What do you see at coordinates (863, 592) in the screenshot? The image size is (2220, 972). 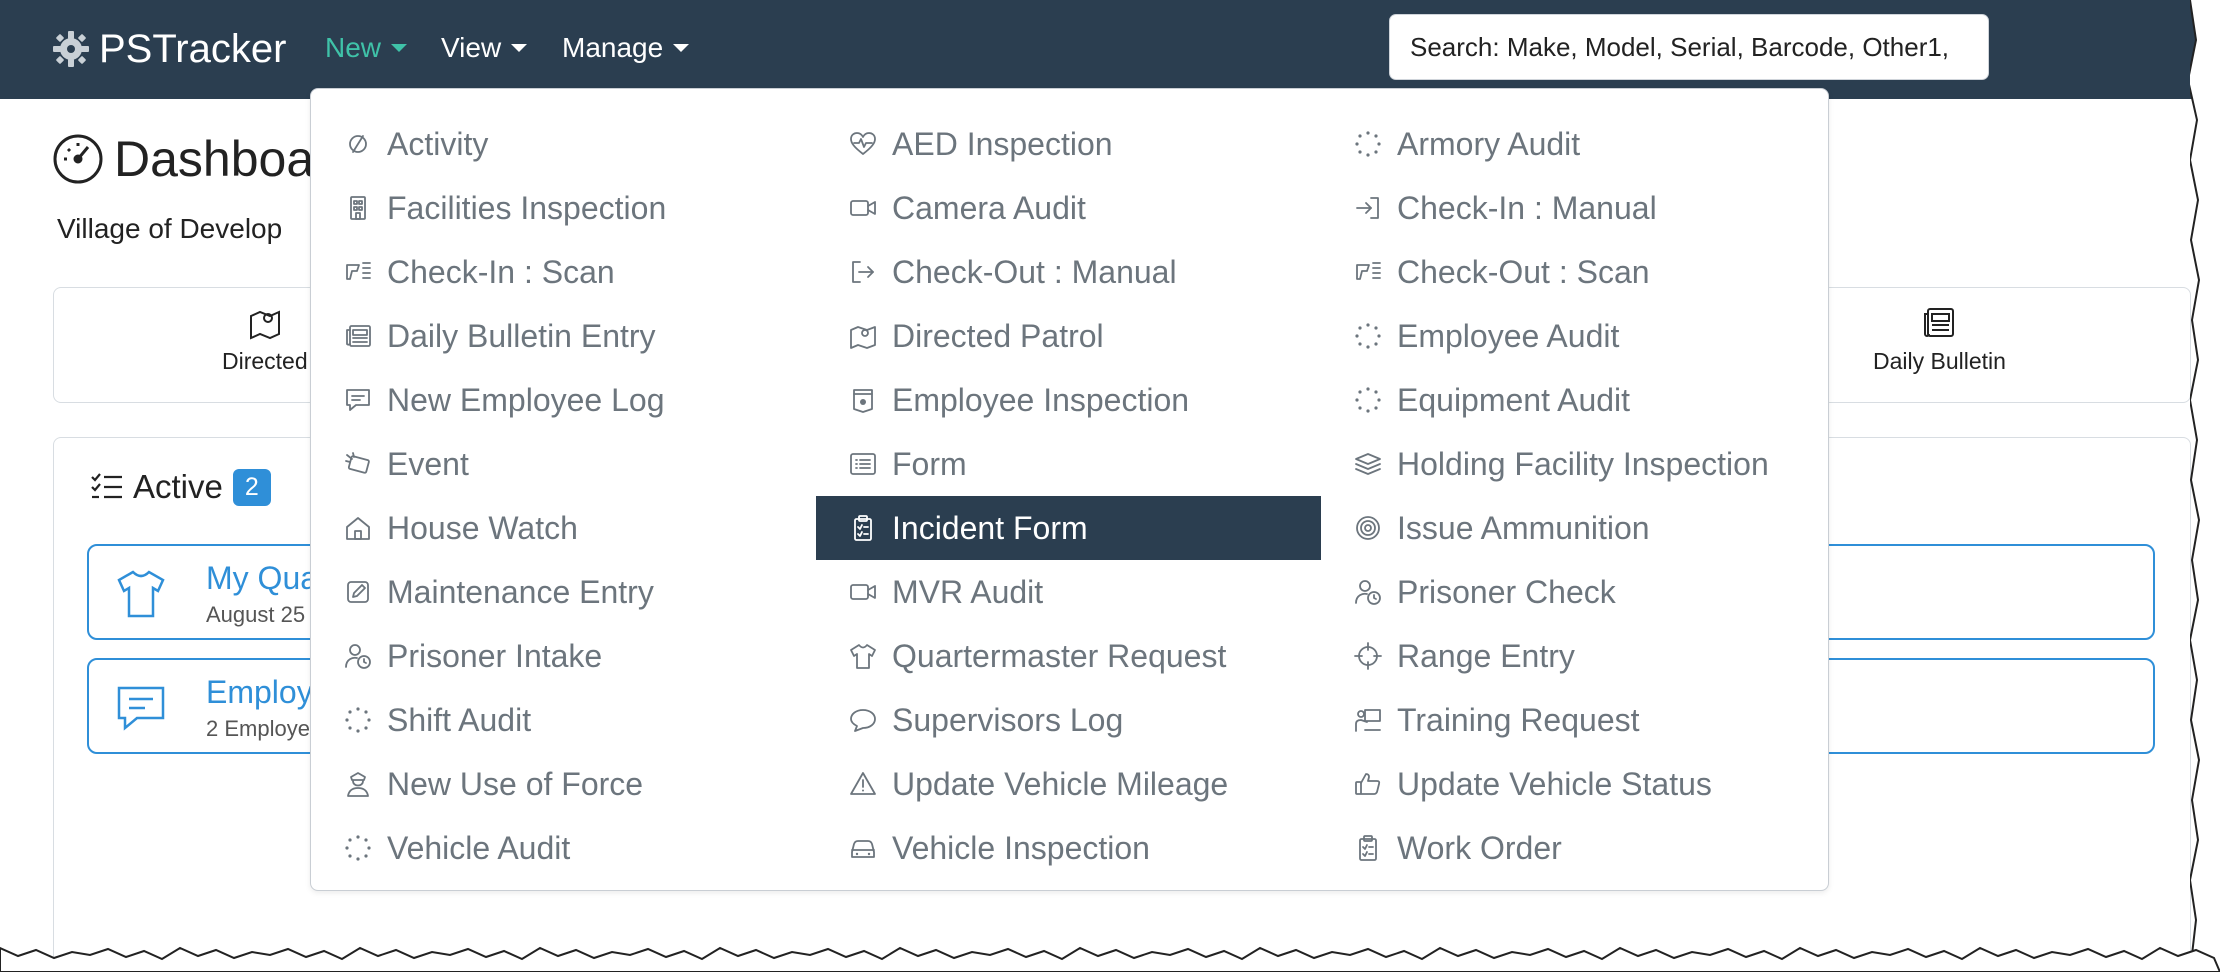 I see `video-camera-icon` at bounding box center [863, 592].